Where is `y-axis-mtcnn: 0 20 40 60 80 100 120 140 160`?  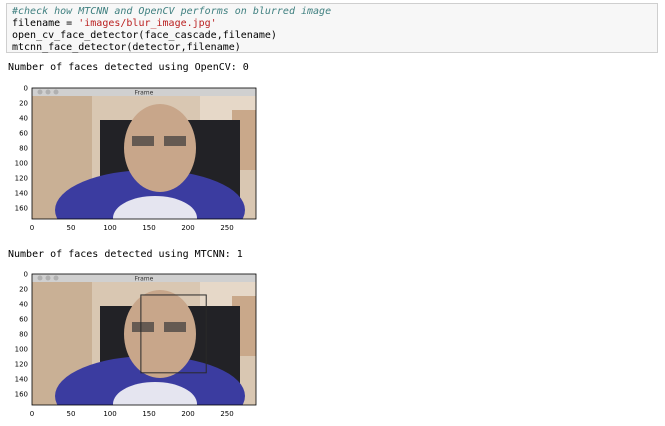 y-axis-mtcnn: 0 20 40 60 80 100 120 140 160 is located at coordinates (21, 335).